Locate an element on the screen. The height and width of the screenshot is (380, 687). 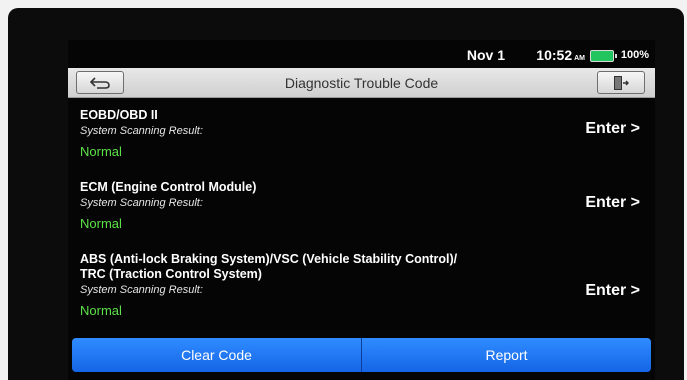
clear-code-button: Clear Code is located at coordinates (217, 355).